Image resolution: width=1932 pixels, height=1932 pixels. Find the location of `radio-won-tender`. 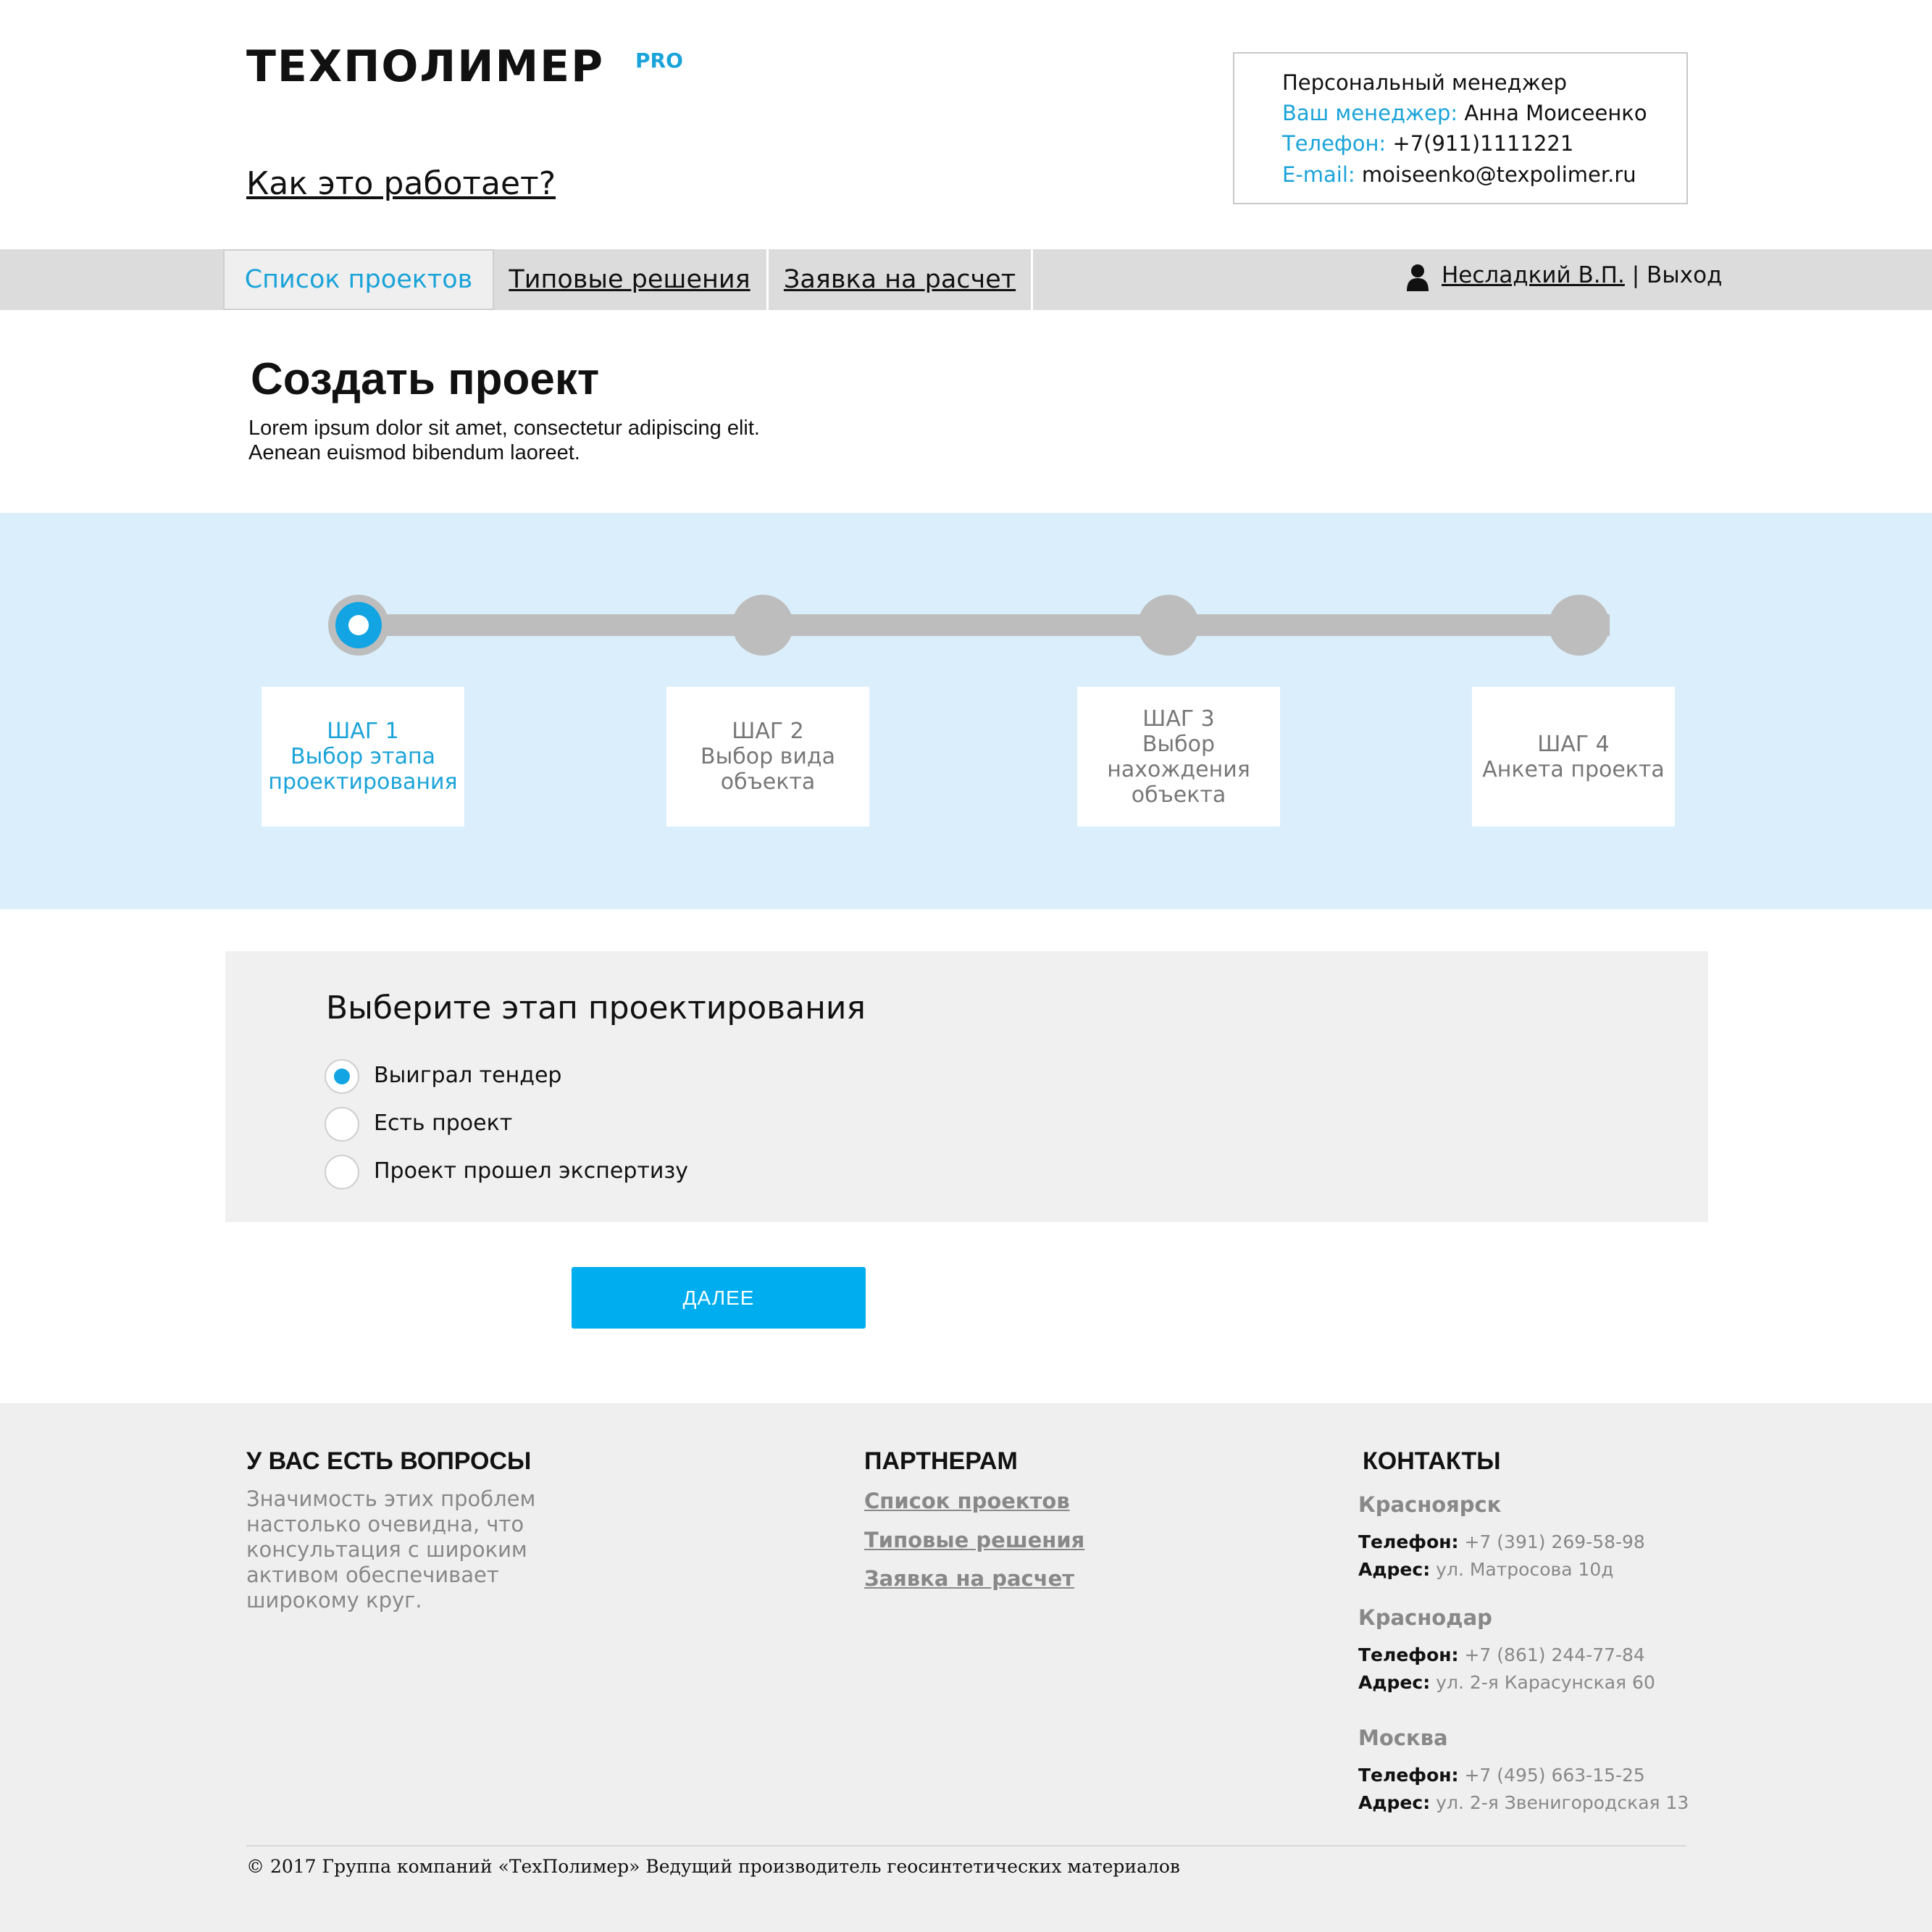

radio-won-tender is located at coordinates (342, 1076).